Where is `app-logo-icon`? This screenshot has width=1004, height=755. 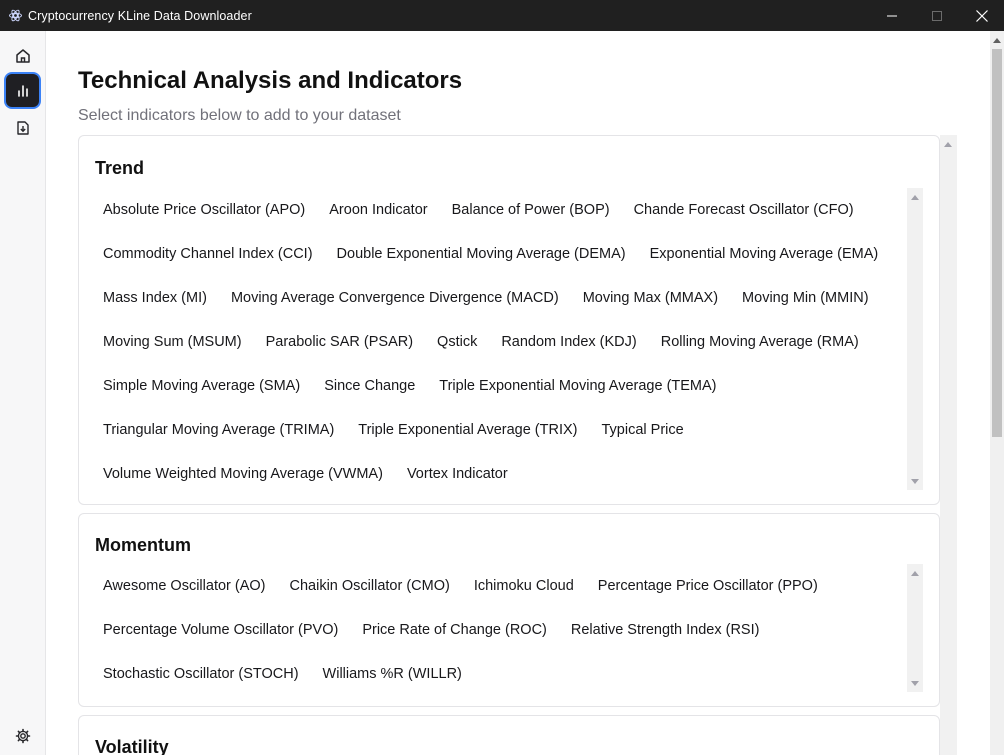 app-logo-icon is located at coordinates (15, 16).